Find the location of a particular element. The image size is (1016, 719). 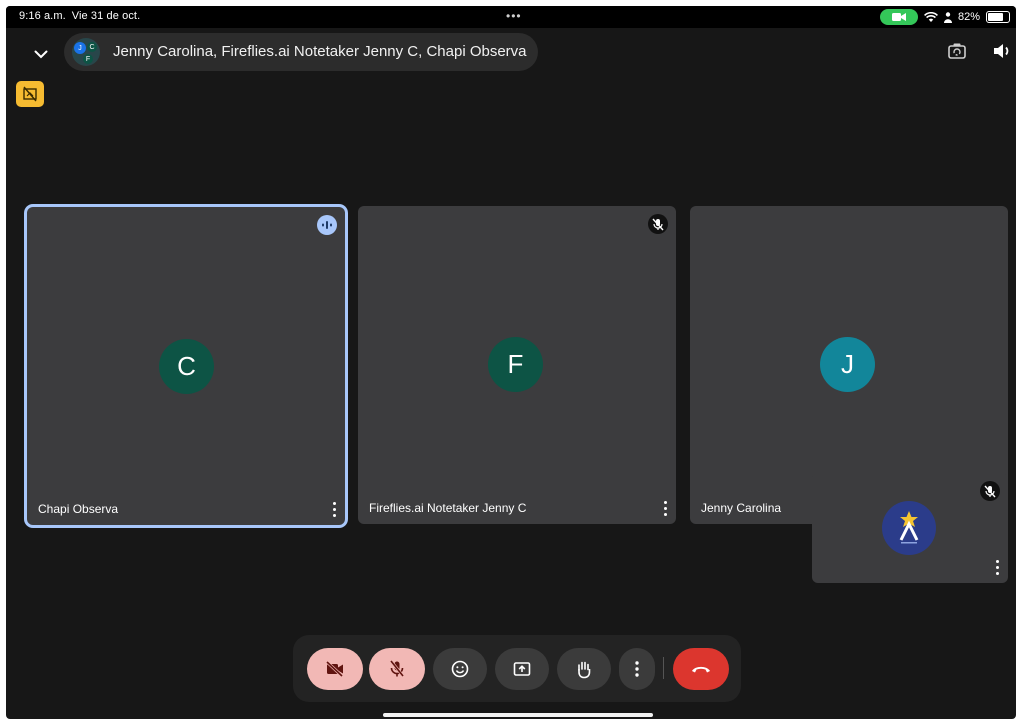

microphone-toggle-button is located at coordinates (397, 669).